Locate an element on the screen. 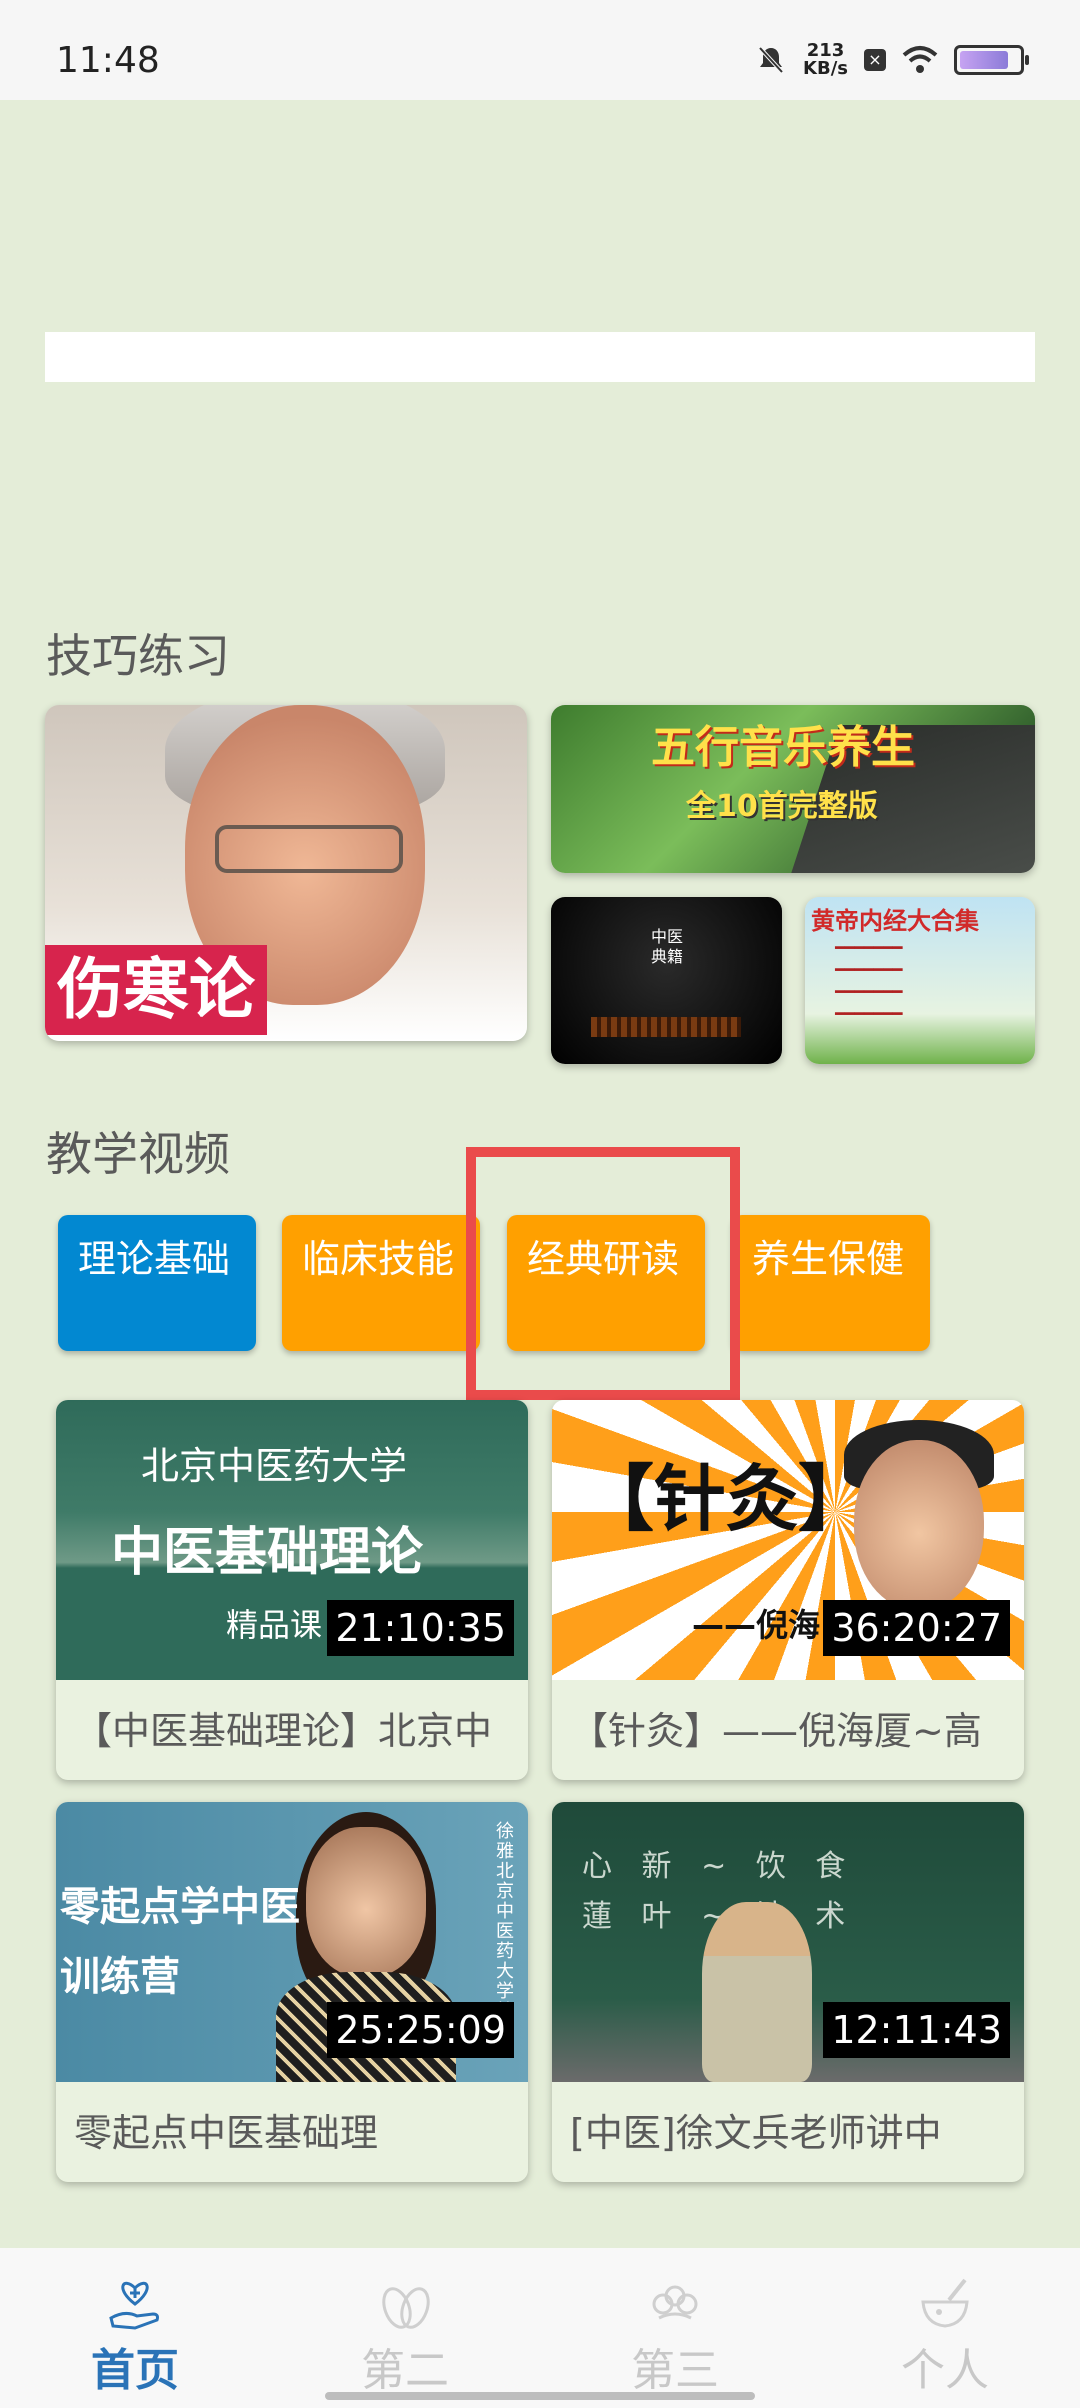  section-title-skills: 技巧练习 is located at coordinates (138, 656).